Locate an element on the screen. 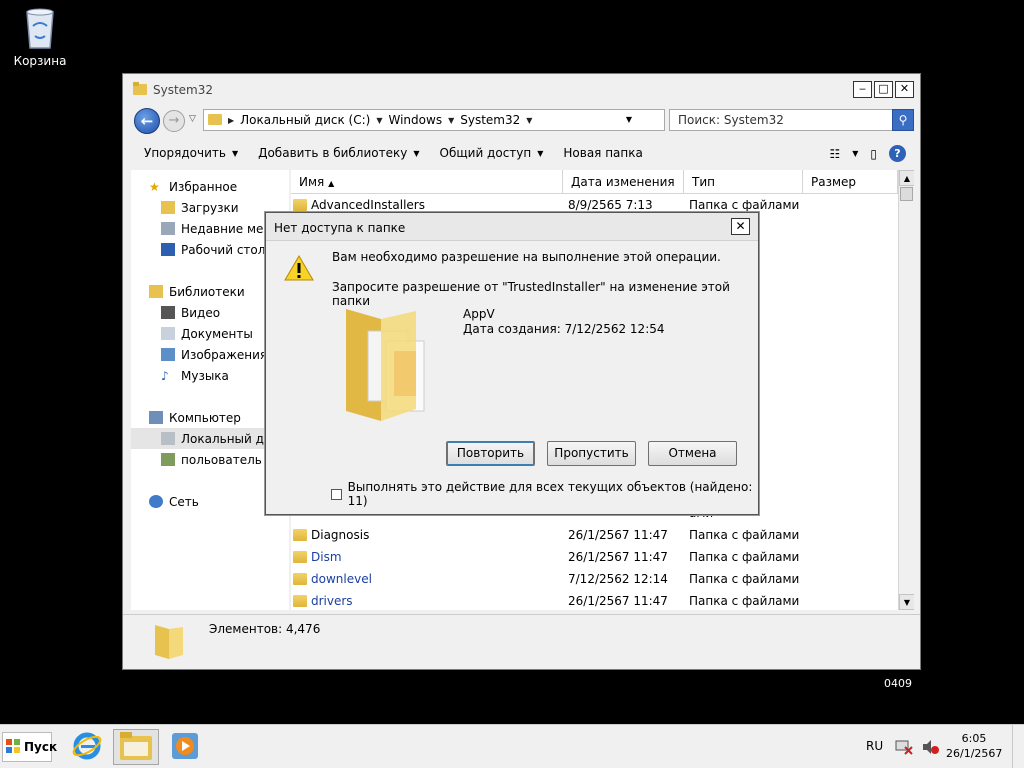  version-text: 0409 is located at coordinates (898, 683).